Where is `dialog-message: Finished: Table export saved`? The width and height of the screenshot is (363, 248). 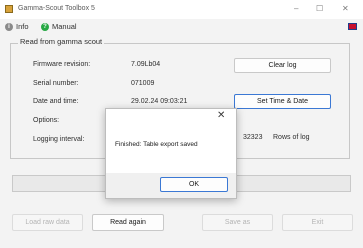
dialog-message: Finished: Table export saved is located at coordinates (156, 144).